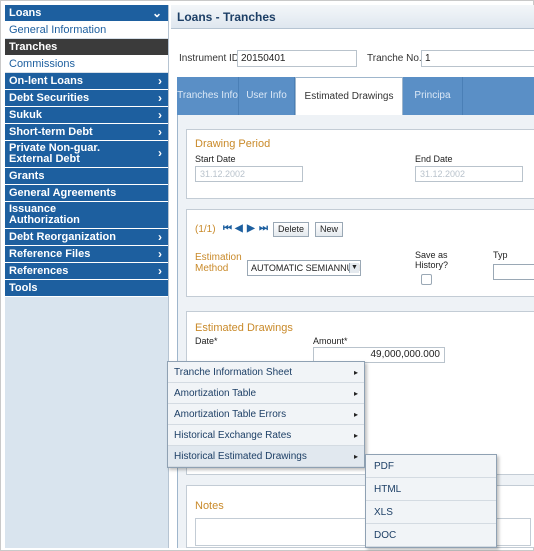  Describe the element at coordinates (208, 96) in the screenshot. I see `tab-tranches-info: Tranches Info` at that location.